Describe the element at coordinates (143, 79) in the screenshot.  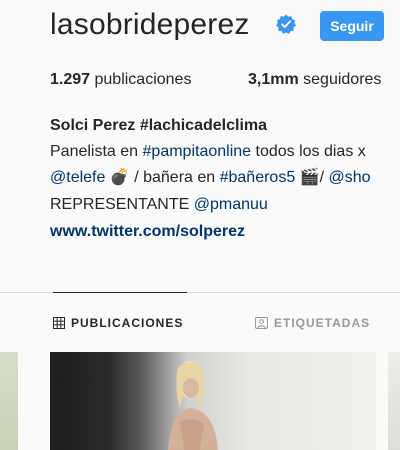
I see `posts-label: publicaciones` at that location.